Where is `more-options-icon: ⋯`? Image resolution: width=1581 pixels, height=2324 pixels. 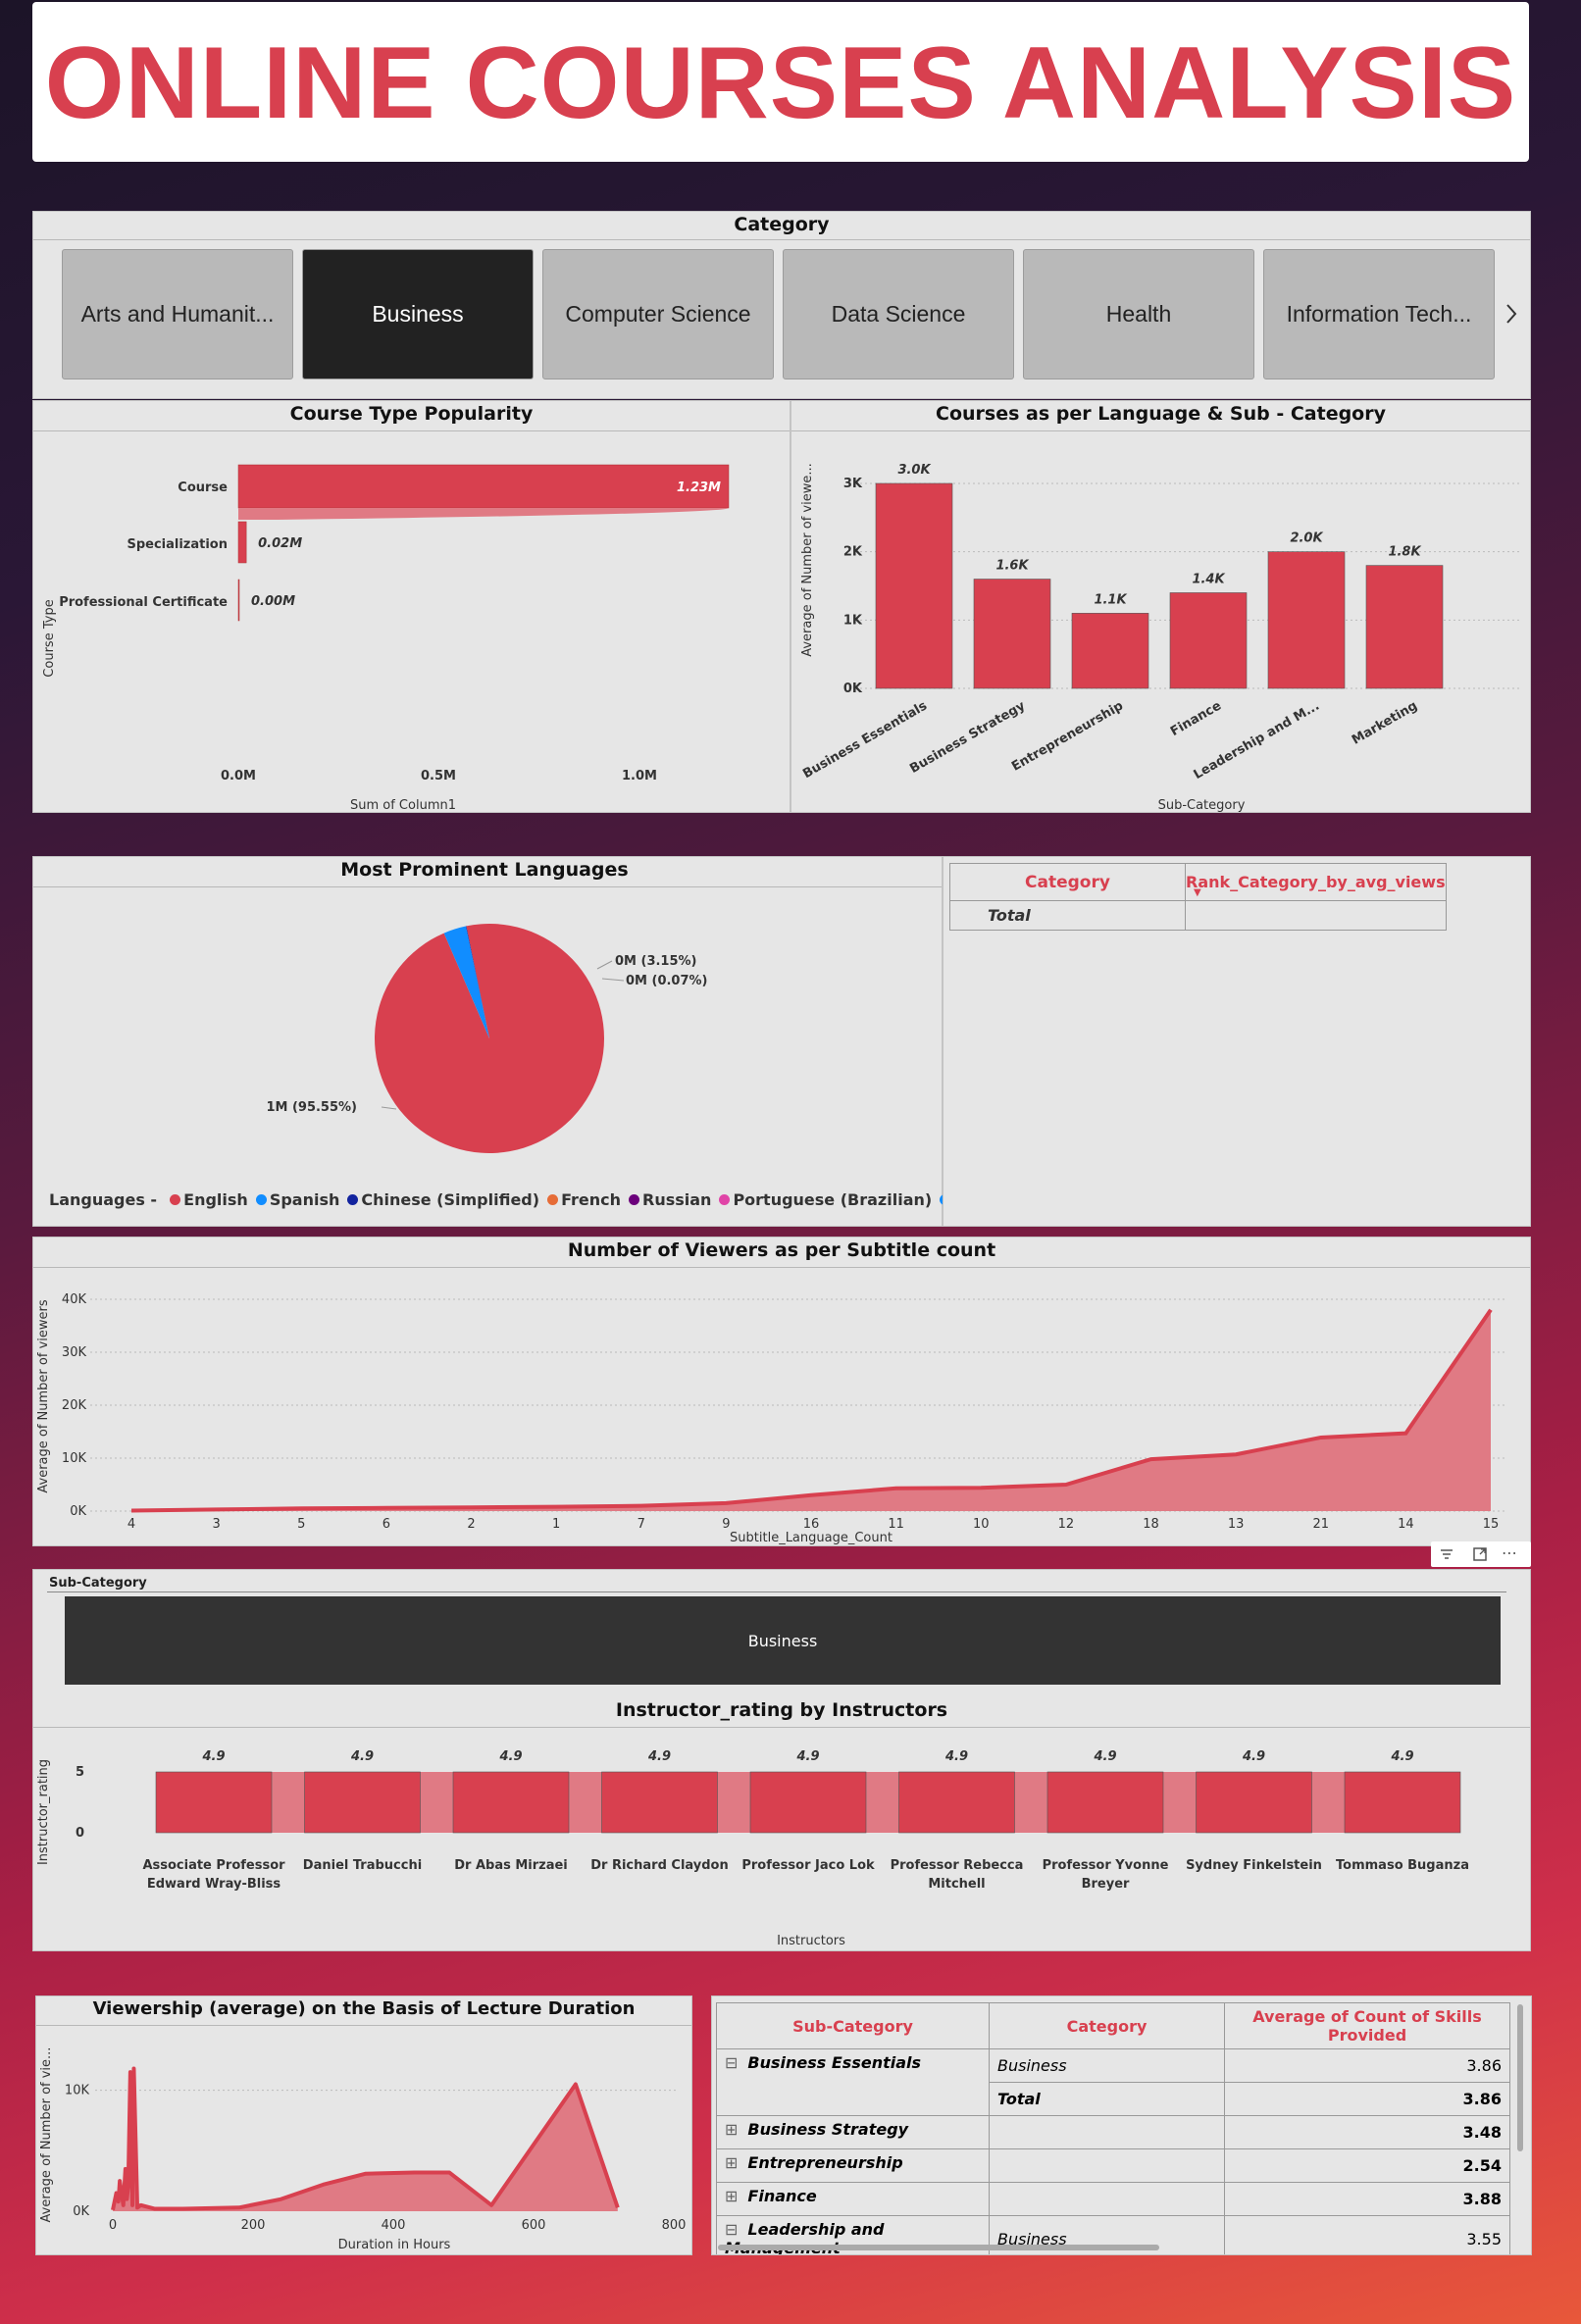 more-options-icon: ⋯ is located at coordinates (1509, 1553).